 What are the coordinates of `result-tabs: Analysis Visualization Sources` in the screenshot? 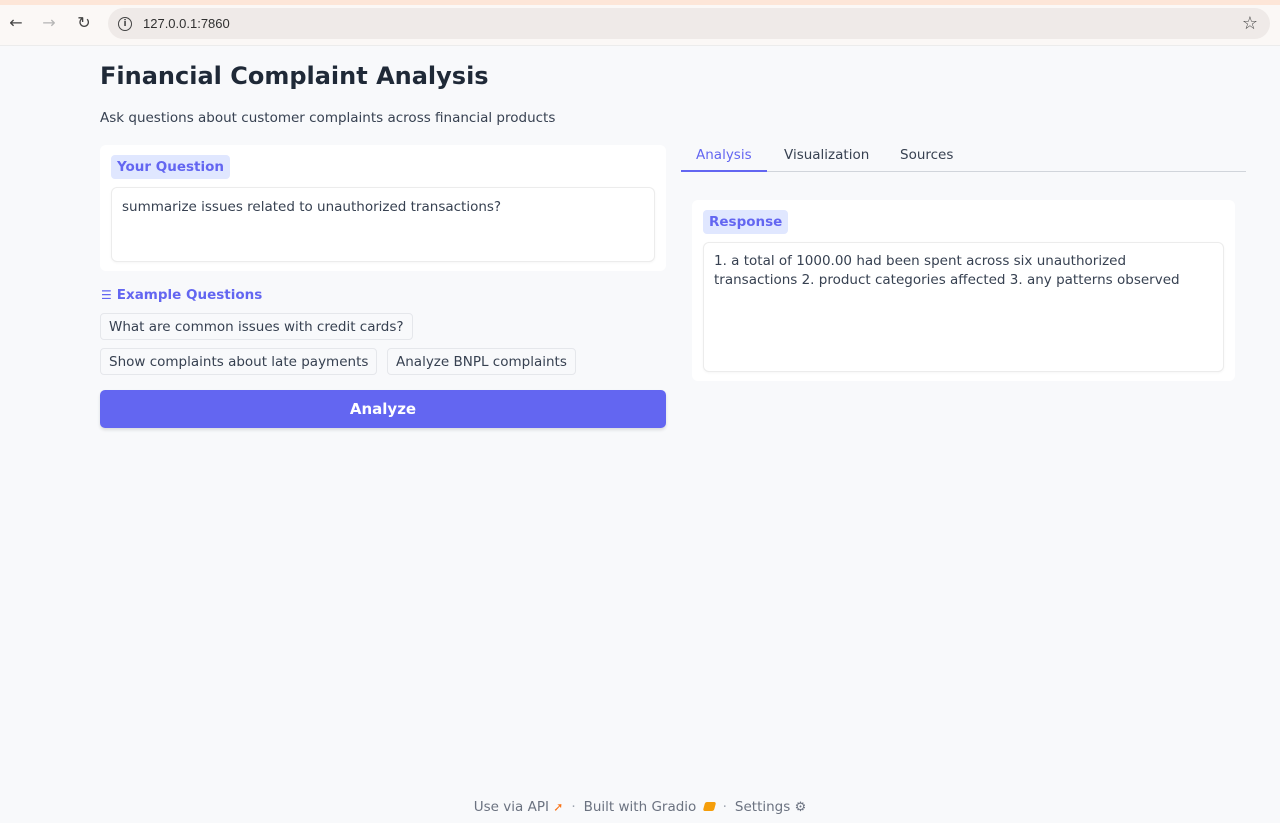 It's located at (963, 157).